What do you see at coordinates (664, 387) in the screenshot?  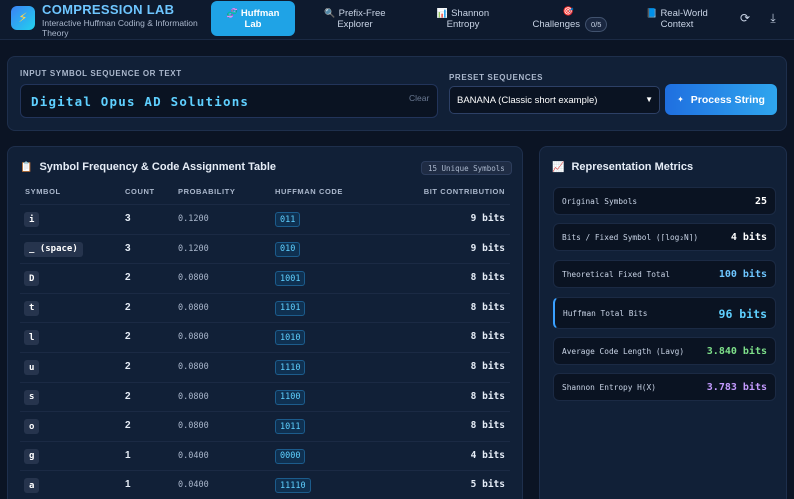 I see `metric-item: Shannon Entropy H(X) 3.783 bits` at bounding box center [664, 387].